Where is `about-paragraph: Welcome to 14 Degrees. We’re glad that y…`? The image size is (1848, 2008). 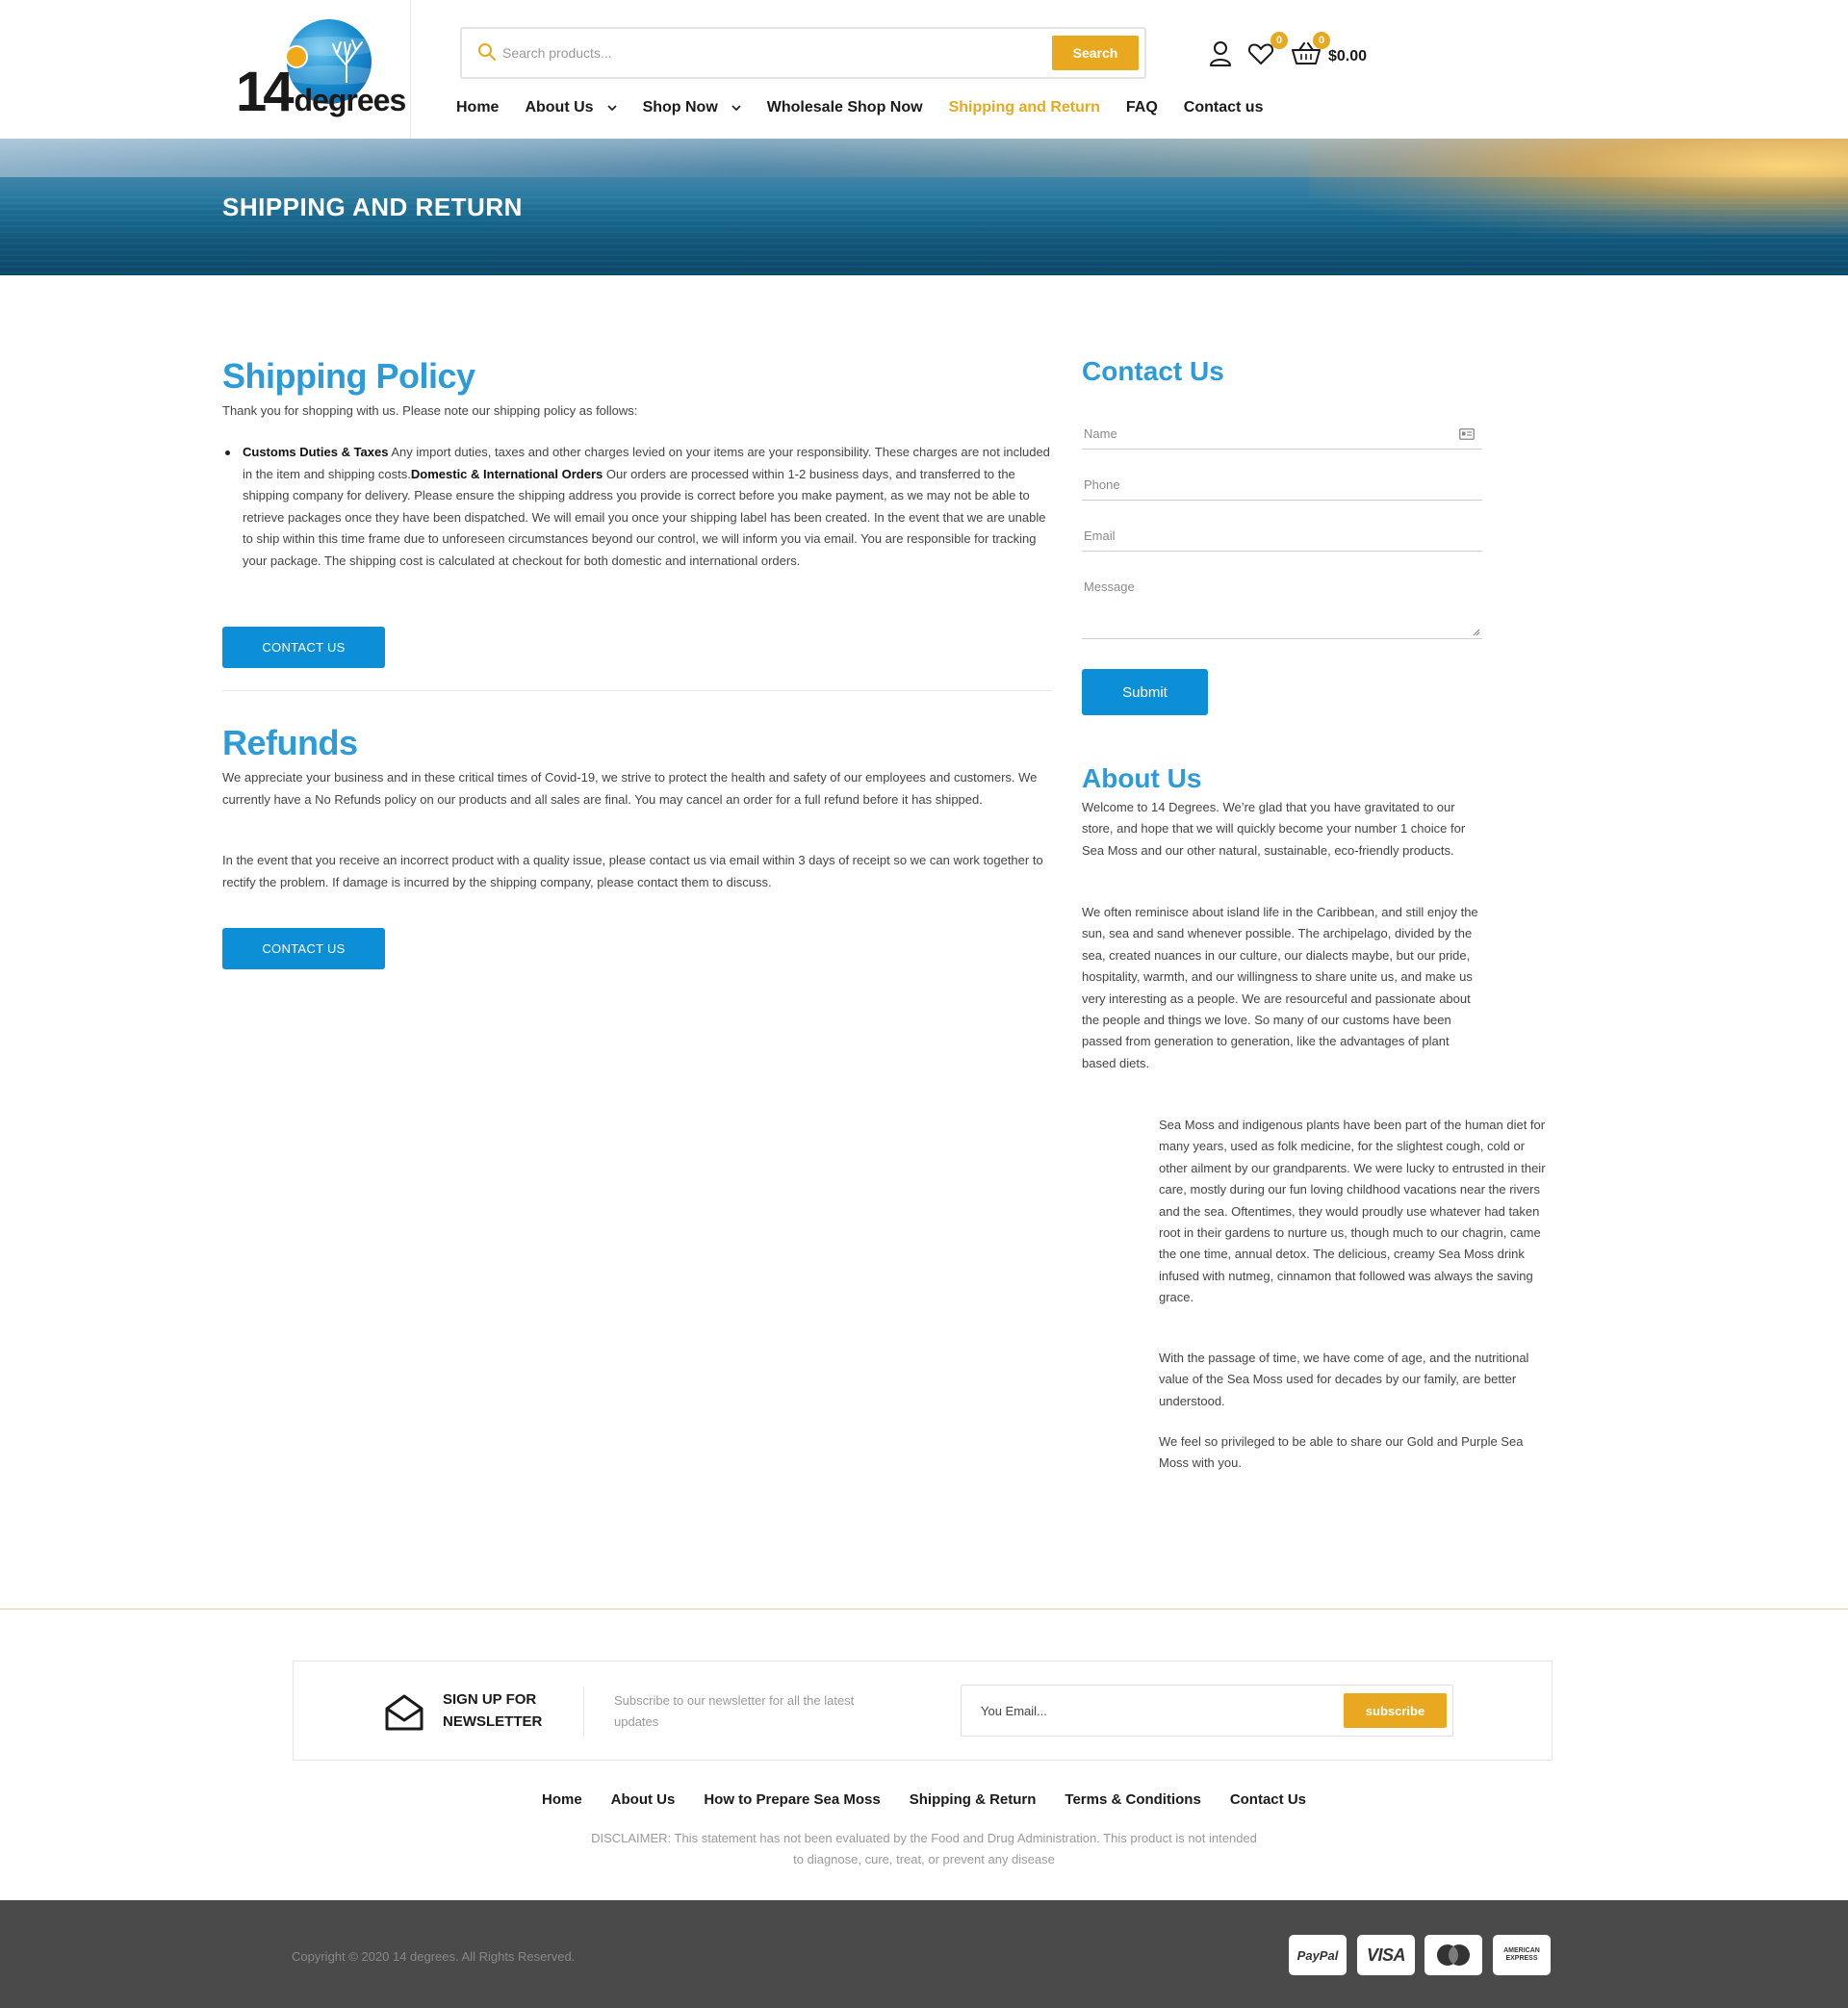 about-paragraph: Welcome to 14 Degrees. We’re glad that y… is located at coordinates (1274, 829).